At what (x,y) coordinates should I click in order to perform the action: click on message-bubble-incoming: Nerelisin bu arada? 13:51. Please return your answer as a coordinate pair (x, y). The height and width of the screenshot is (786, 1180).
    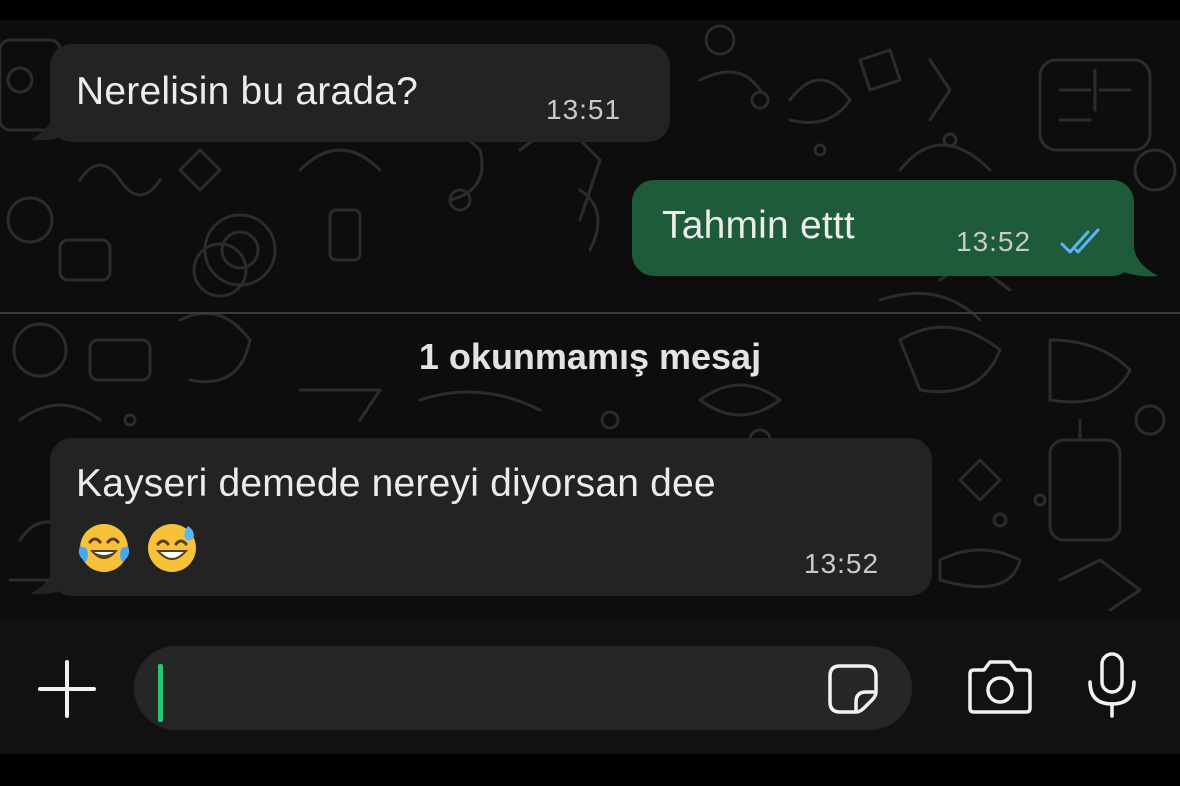
    Looking at the image, I should click on (360, 93).